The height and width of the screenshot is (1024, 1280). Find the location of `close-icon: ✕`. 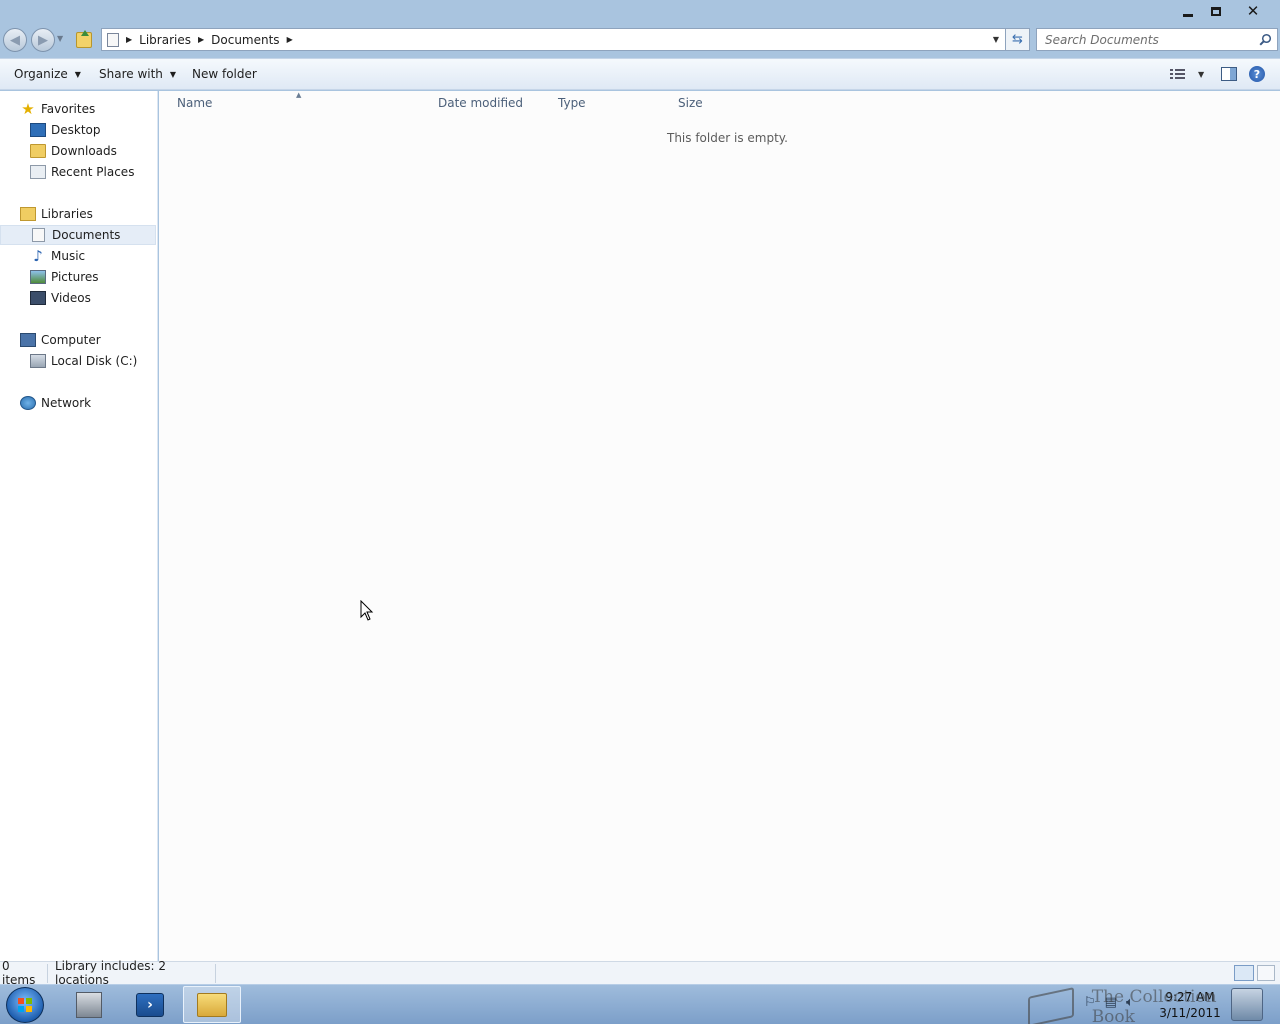

close-icon: ✕ is located at coordinates (1253, 11).